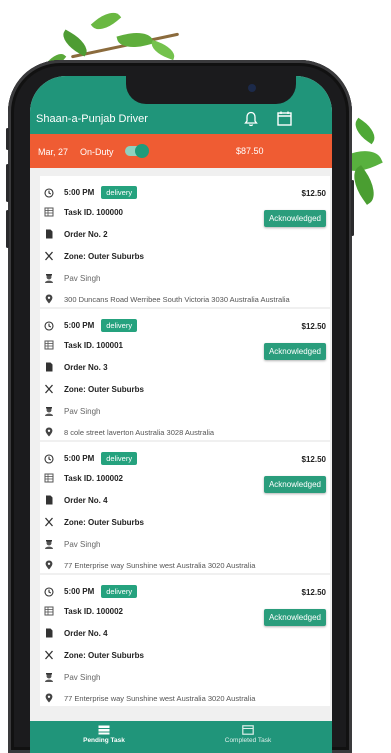 The width and height of the screenshot is (391, 753). Describe the element at coordinates (104, 730) in the screenshot. I see `pending-task-icon` at that location.